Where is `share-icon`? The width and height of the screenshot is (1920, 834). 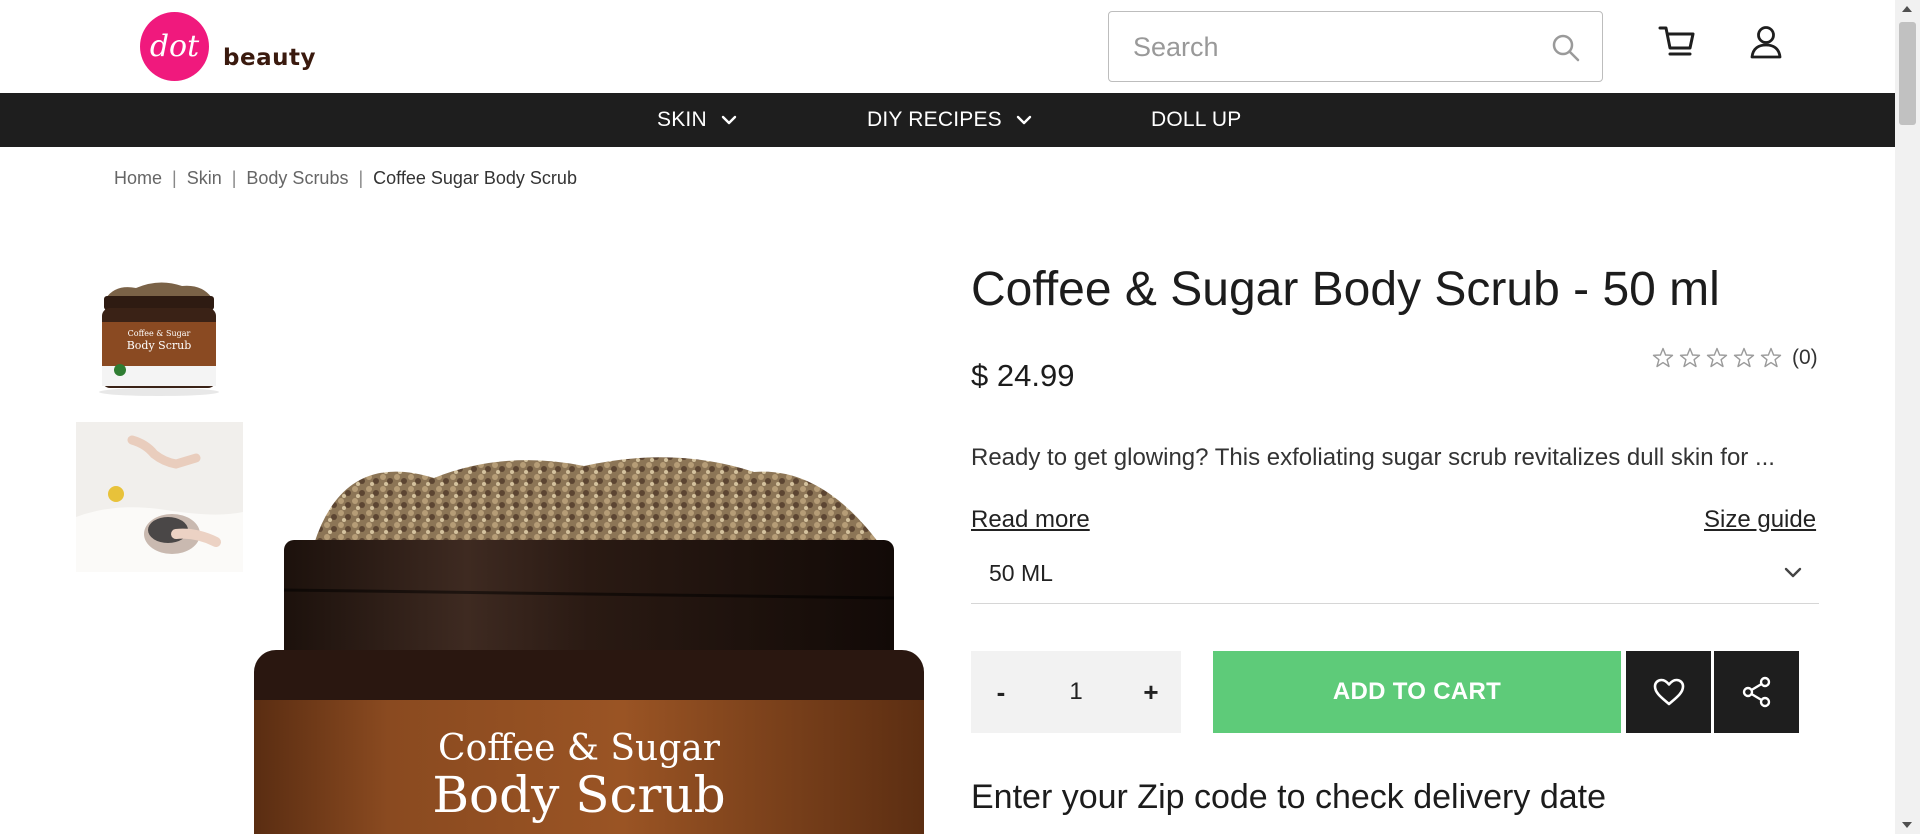 share-icon is located at coordinates (1756, 692).